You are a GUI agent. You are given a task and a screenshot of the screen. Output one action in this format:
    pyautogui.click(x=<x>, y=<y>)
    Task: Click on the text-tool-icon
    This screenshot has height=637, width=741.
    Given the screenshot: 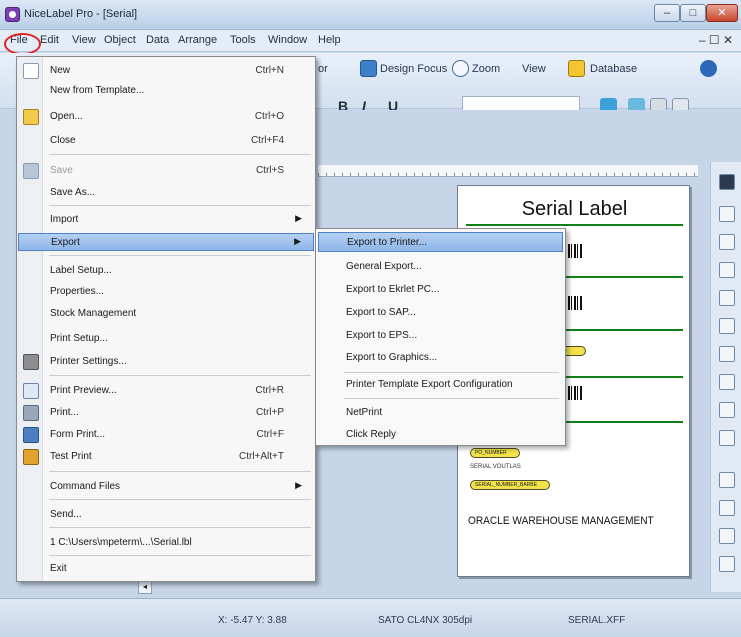 What is the action you would take?
    pyautogui.click(x=727, y=214)
    